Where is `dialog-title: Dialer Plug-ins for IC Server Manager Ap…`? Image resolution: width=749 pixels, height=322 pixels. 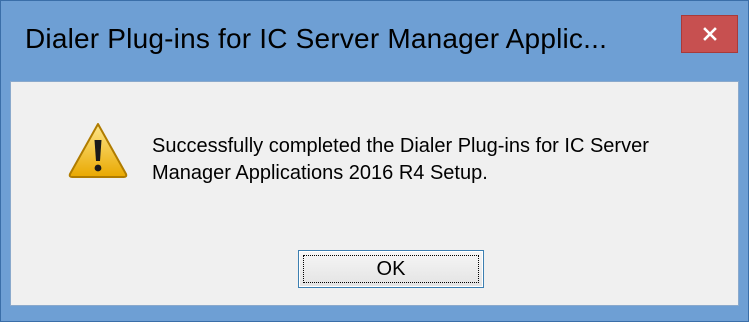 dialog-title: Dialer Plug-ins for IC Server Manager Ap… is located at coordinates (316, 38).